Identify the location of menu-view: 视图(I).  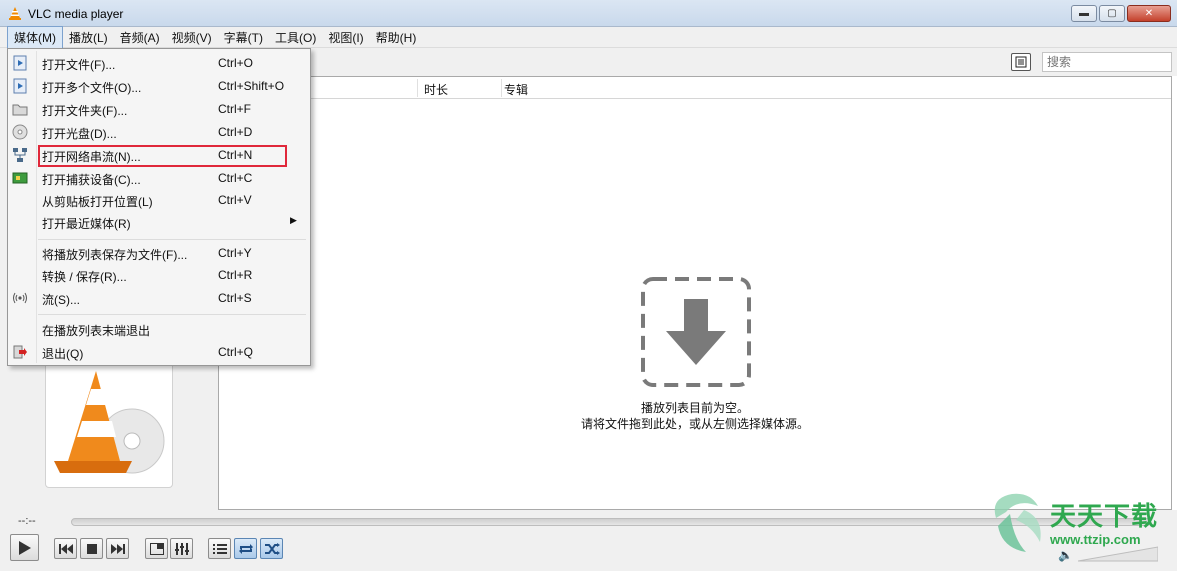
(345, 37).